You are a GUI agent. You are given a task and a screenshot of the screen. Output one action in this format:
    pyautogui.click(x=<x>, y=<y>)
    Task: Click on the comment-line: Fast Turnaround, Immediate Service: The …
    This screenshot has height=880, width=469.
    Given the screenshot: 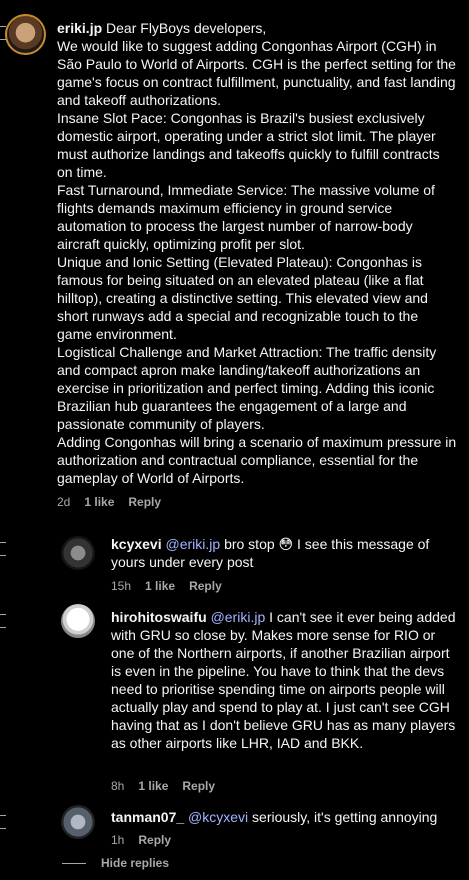 What is the action you would take?
    pyautogui.click(x=246, y=217)
    